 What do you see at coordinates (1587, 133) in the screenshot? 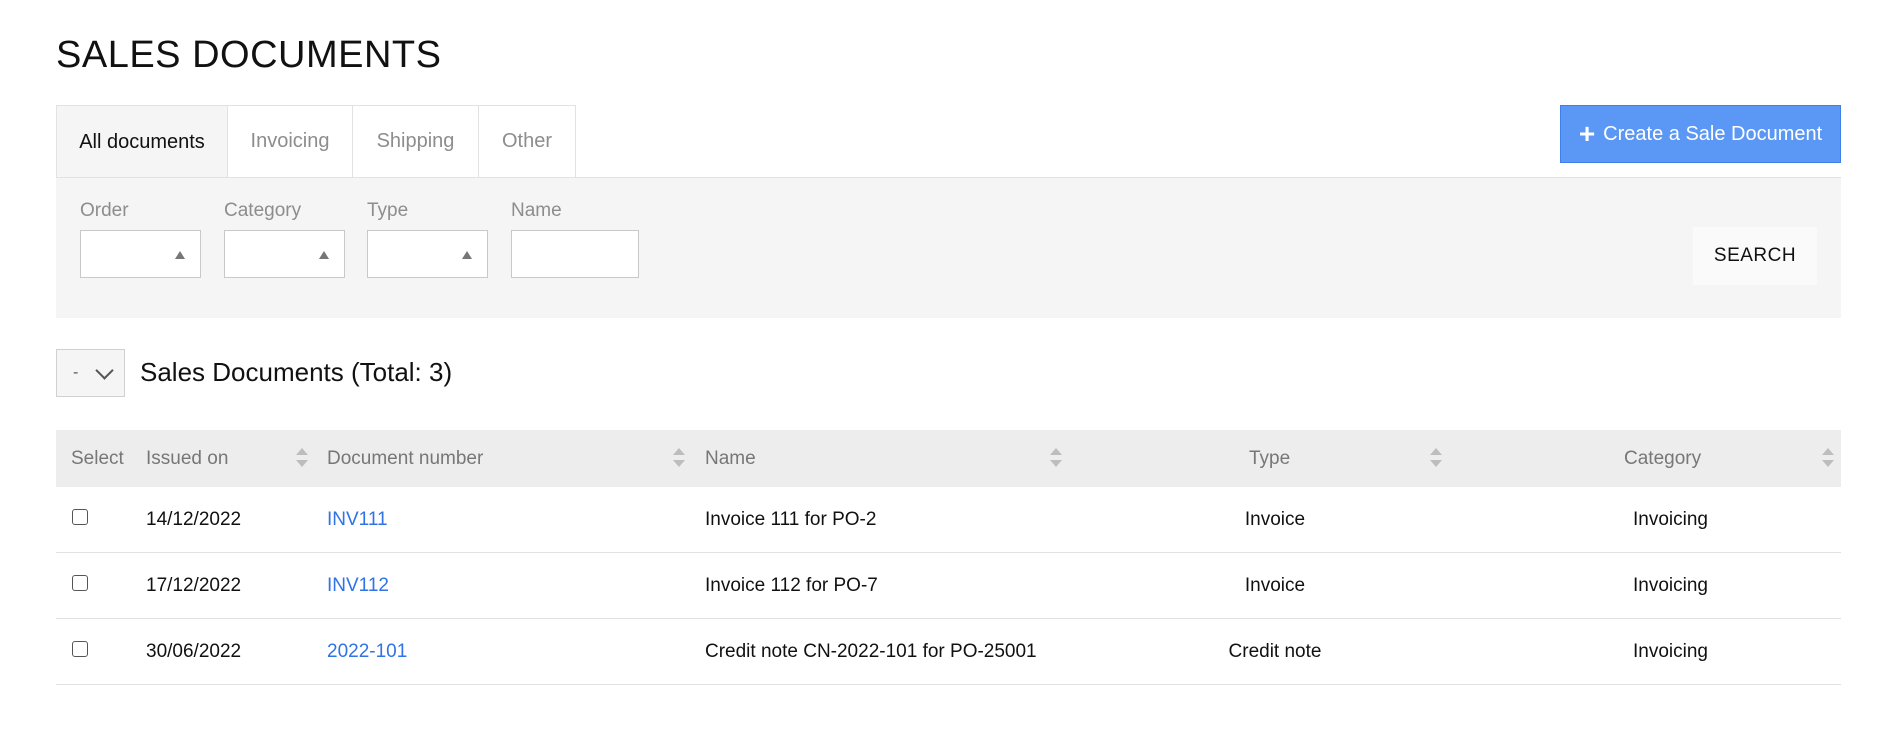
I see `plus-icon: +` at bounding box center [1587, 133].